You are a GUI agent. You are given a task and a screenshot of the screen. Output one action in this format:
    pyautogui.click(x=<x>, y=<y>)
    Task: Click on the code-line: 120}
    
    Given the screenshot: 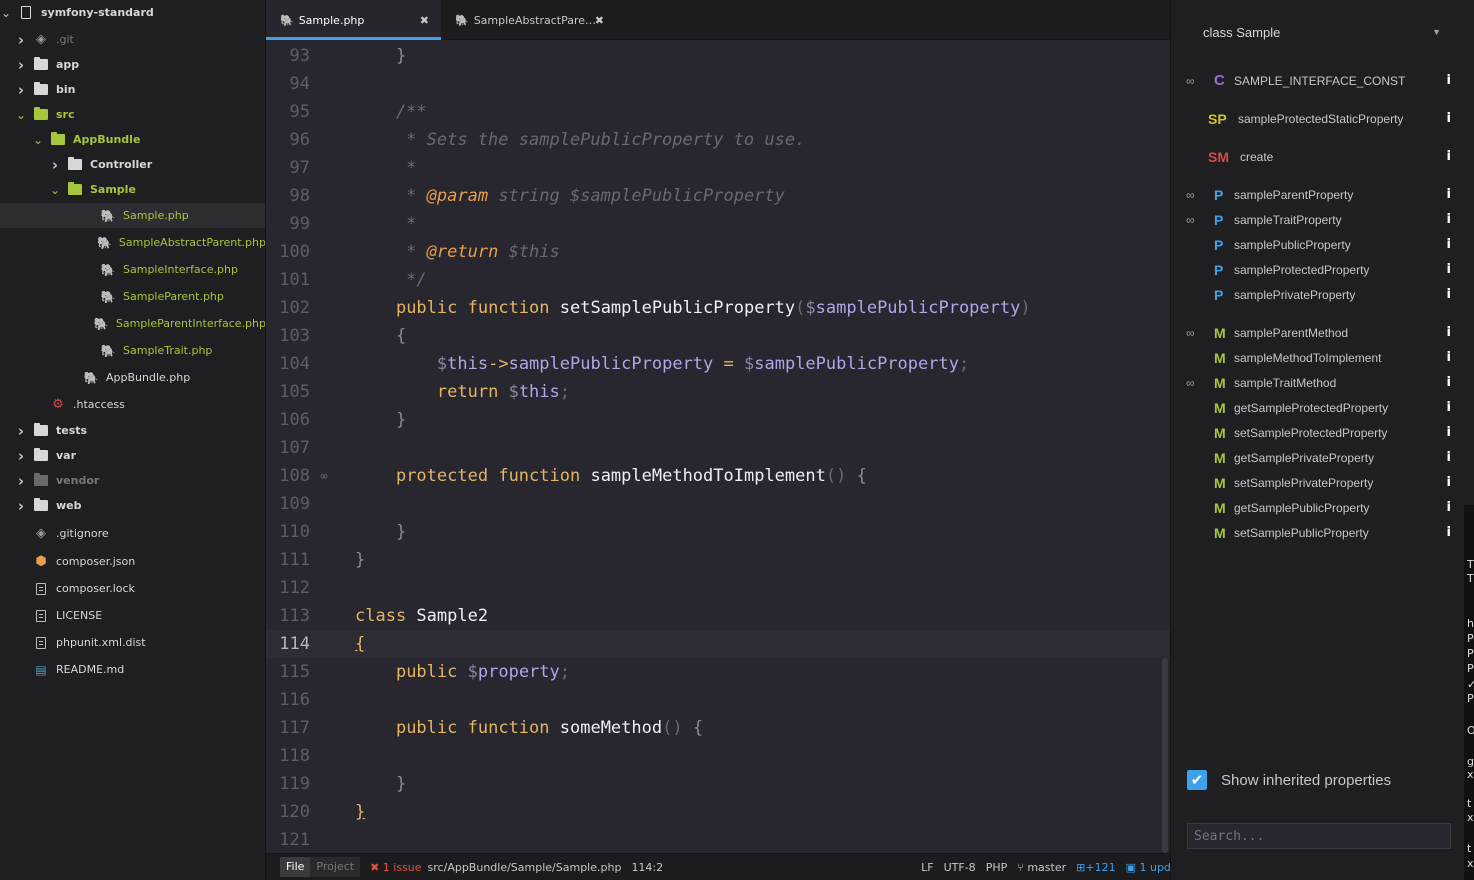 What is the action you would take?
    pyautogui.click(x=718, y=812)
    